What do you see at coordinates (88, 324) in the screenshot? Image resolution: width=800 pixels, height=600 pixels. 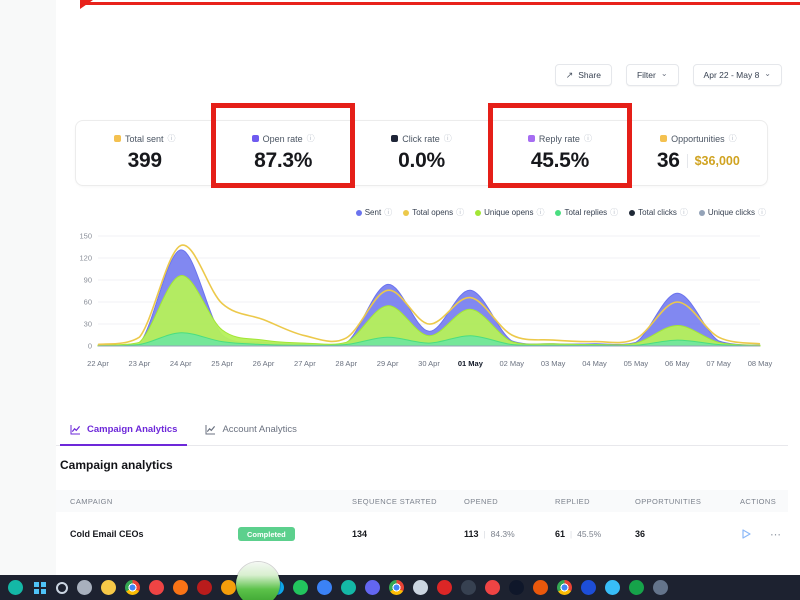 I see `svg-text: 30` at bounding box center [88, 324].